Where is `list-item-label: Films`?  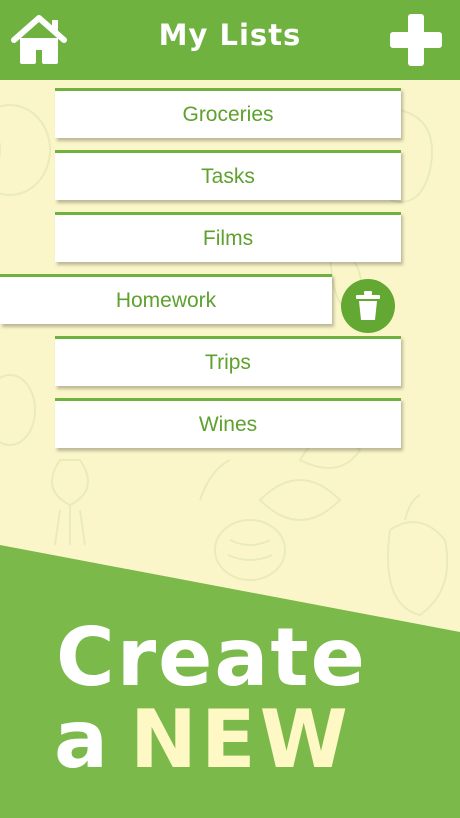 list-item-label: Films is located at coordinates (228, 238).